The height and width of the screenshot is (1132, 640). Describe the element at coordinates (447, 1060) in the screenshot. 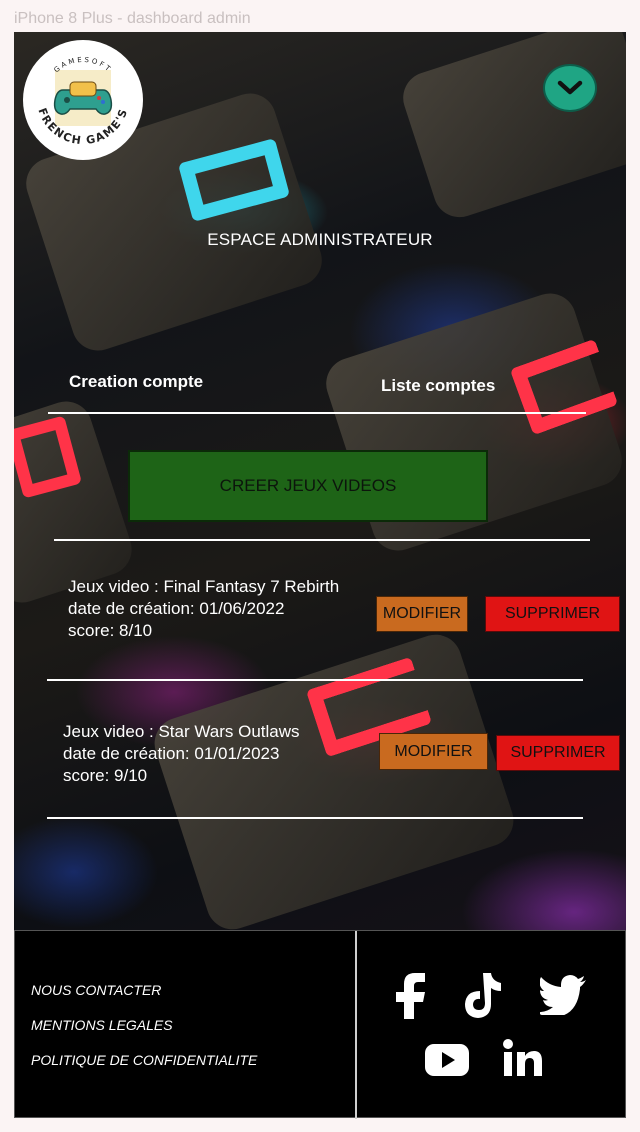

I see `youtube-icon` at that location.